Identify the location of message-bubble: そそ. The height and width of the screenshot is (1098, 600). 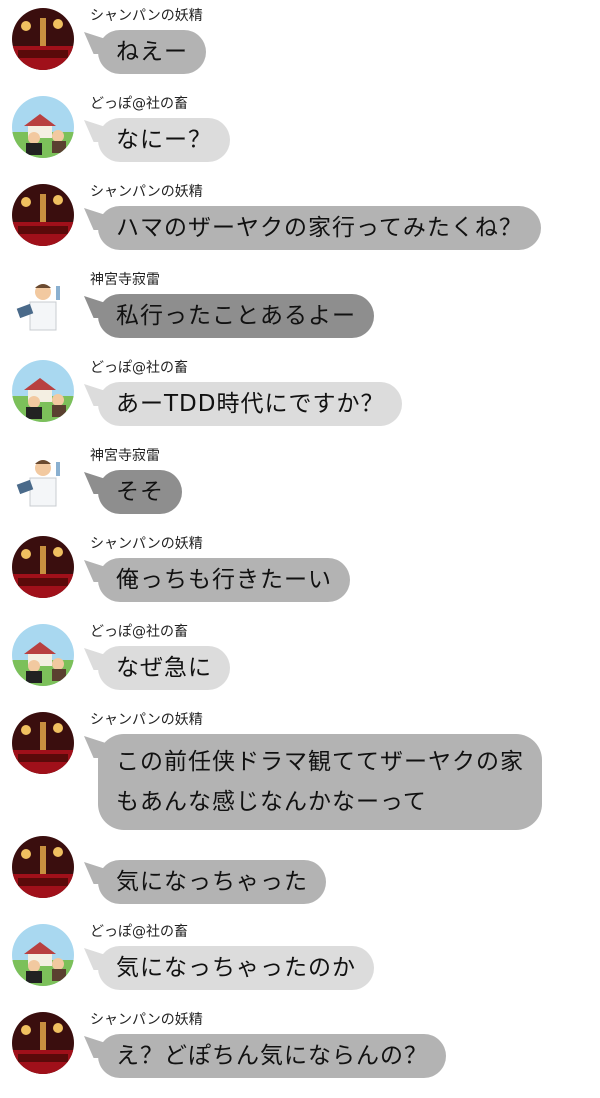
(140, 492).